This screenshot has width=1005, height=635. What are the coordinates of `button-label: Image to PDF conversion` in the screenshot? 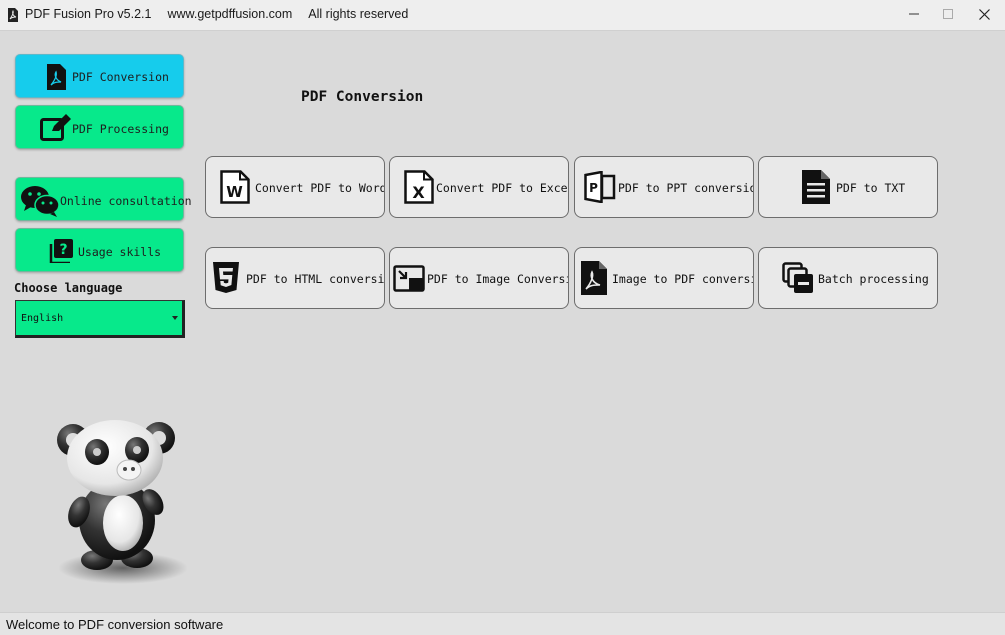 It's located at (682, 279).